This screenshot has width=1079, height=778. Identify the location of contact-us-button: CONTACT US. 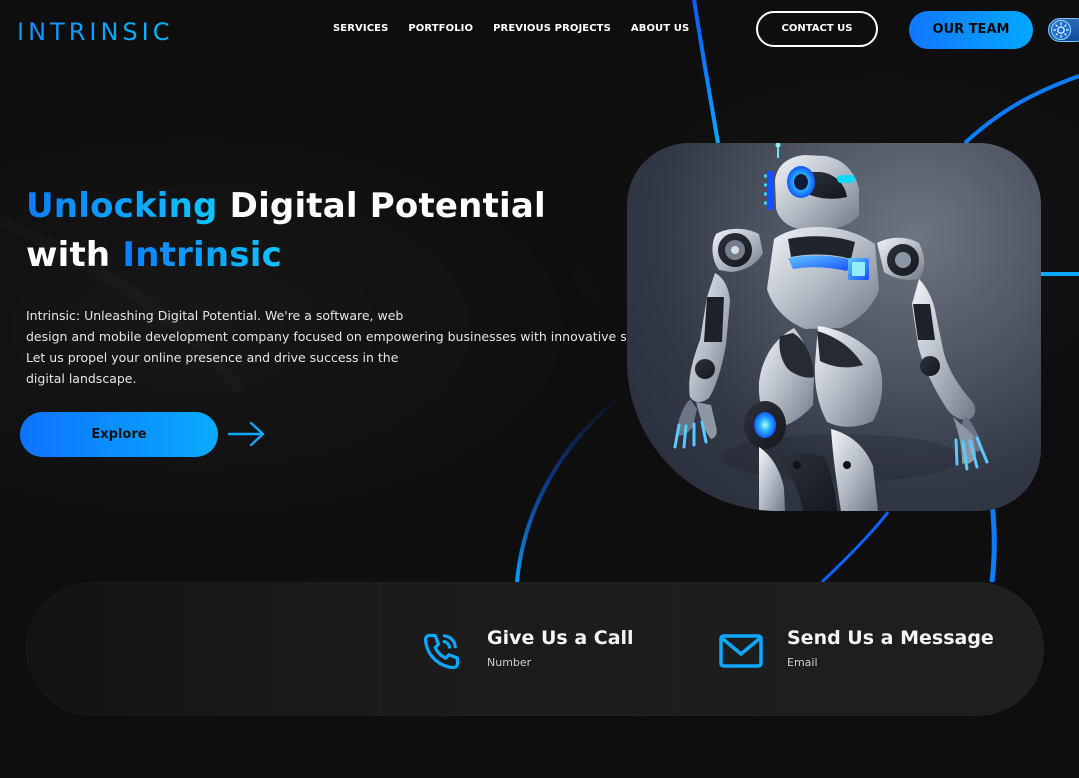
(817, 29).